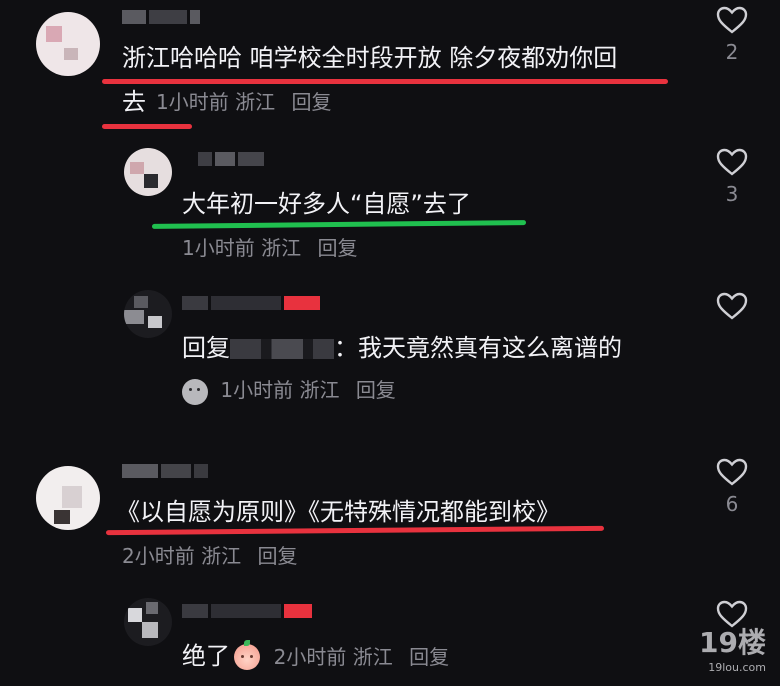 This screenshot has width=780, height=686. I want to click on peach-face-emoji-icon, so click(247, 655).